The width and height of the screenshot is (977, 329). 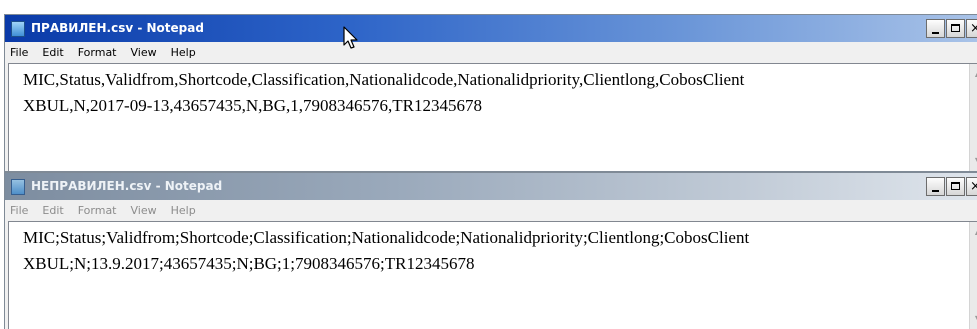 What do you see at coordinates (350, 37) in the screenshot?
I see `mouse-pointer-icon` at bounding box center [350, 37].